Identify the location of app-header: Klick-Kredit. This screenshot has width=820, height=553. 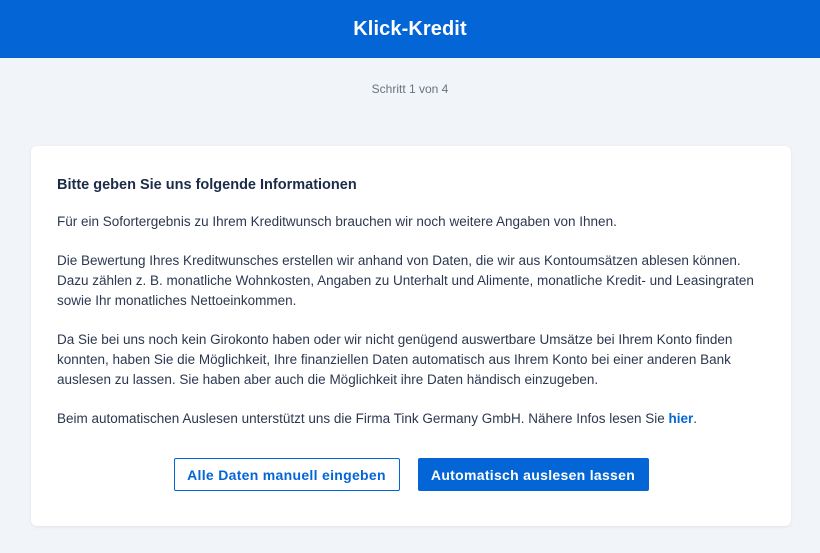
(410, 29).